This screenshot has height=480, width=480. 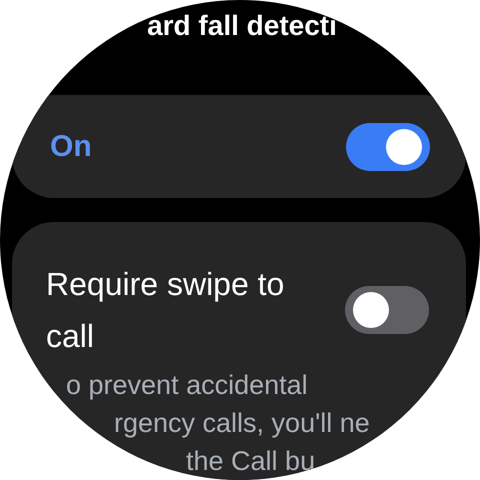 What do you see at coordinates (166, 310) in the screenshot?
I see `setting-label: Require swipe to call` at bounding box center [166, 310].